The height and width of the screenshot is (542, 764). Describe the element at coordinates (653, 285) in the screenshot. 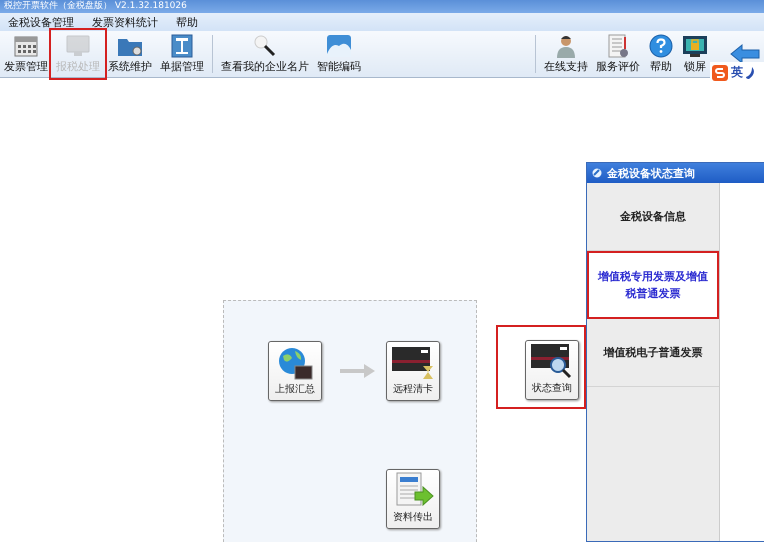

I see `side-tab: 增值税专用发票及增值税普通发票` at that location.